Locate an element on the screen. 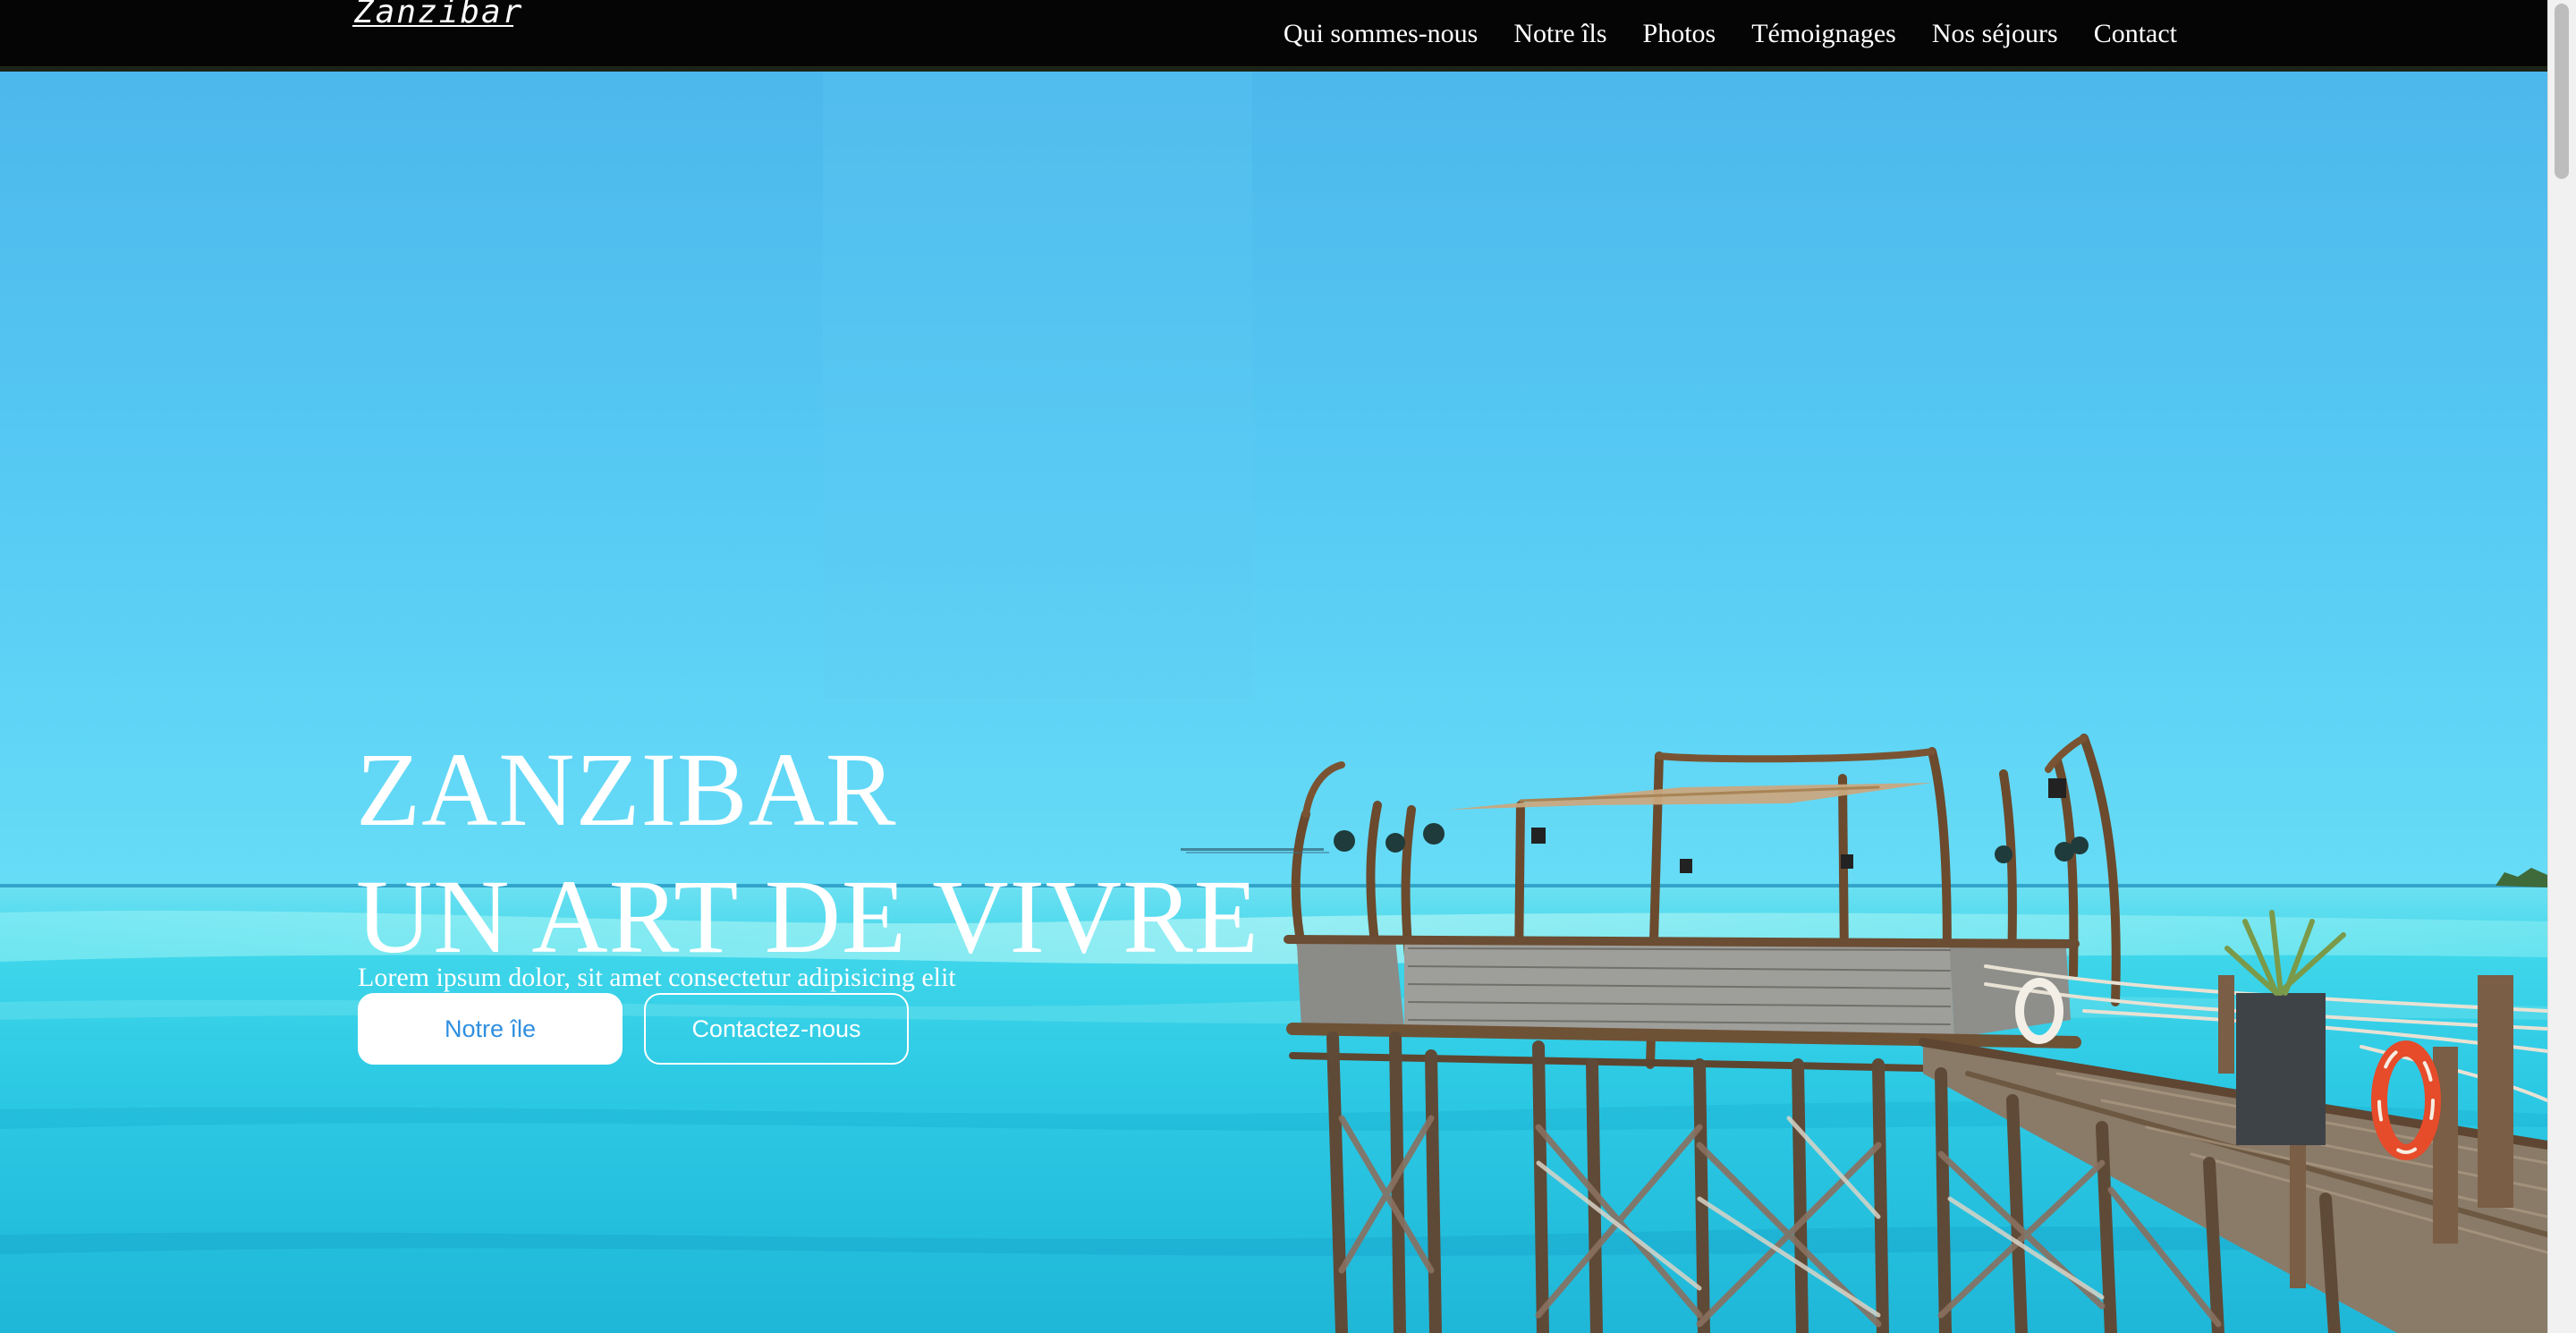 The width and height of the screenshot is (2576, 1333). page-scrollbar-thumb is located at coordinates (2562, 91).